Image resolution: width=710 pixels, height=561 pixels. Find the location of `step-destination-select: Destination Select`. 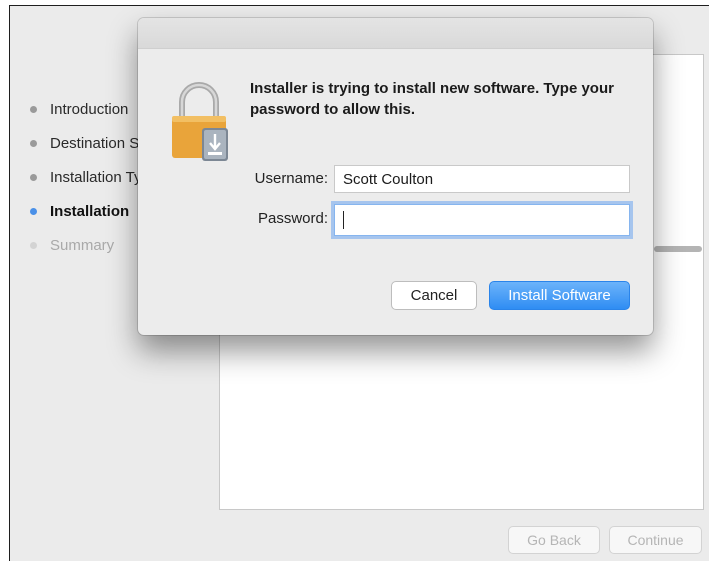

step-destination-select: Destination Select is located at coordinates (89, 143).